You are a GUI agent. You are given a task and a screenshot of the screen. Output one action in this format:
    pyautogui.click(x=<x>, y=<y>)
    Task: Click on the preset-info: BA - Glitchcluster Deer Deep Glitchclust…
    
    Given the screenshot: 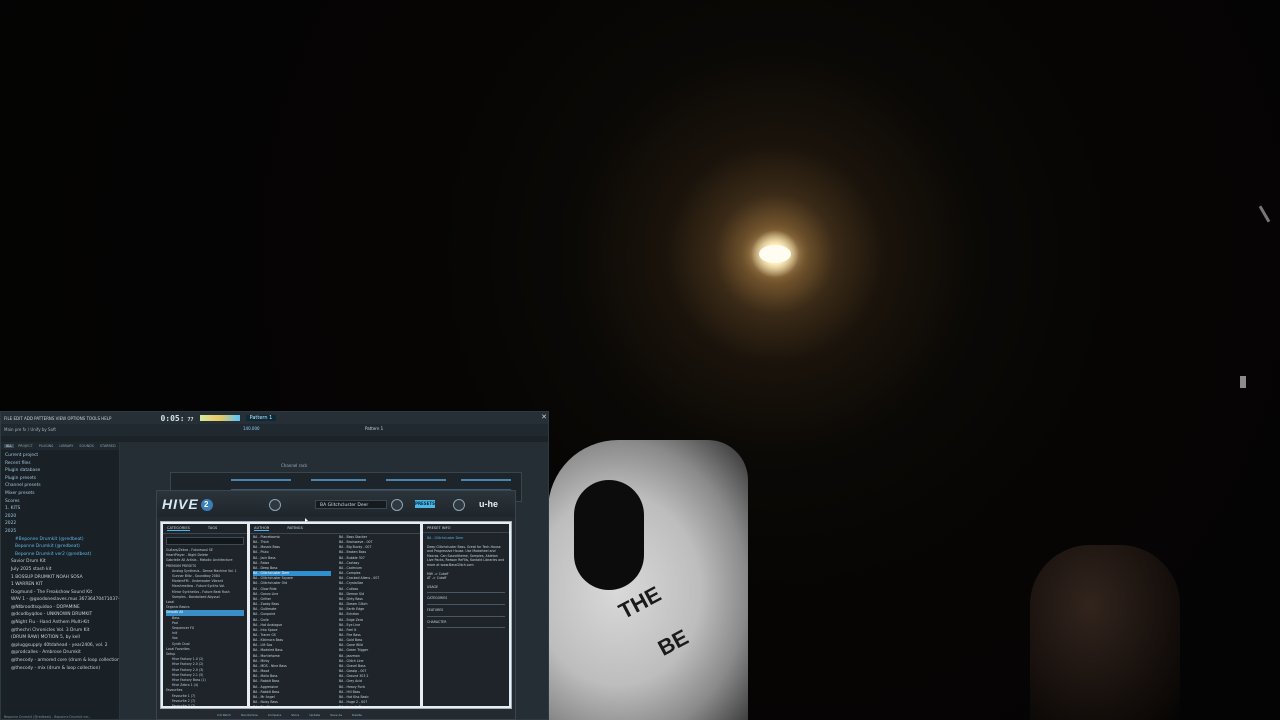 What is the action you would take?
    pyautogui.click(x=466, y=583)
    